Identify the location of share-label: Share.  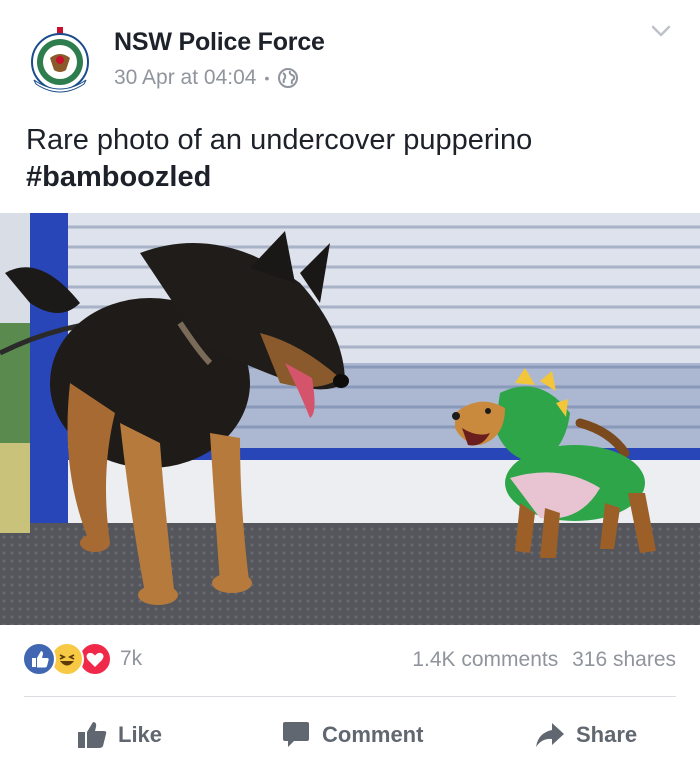
(607, 734).